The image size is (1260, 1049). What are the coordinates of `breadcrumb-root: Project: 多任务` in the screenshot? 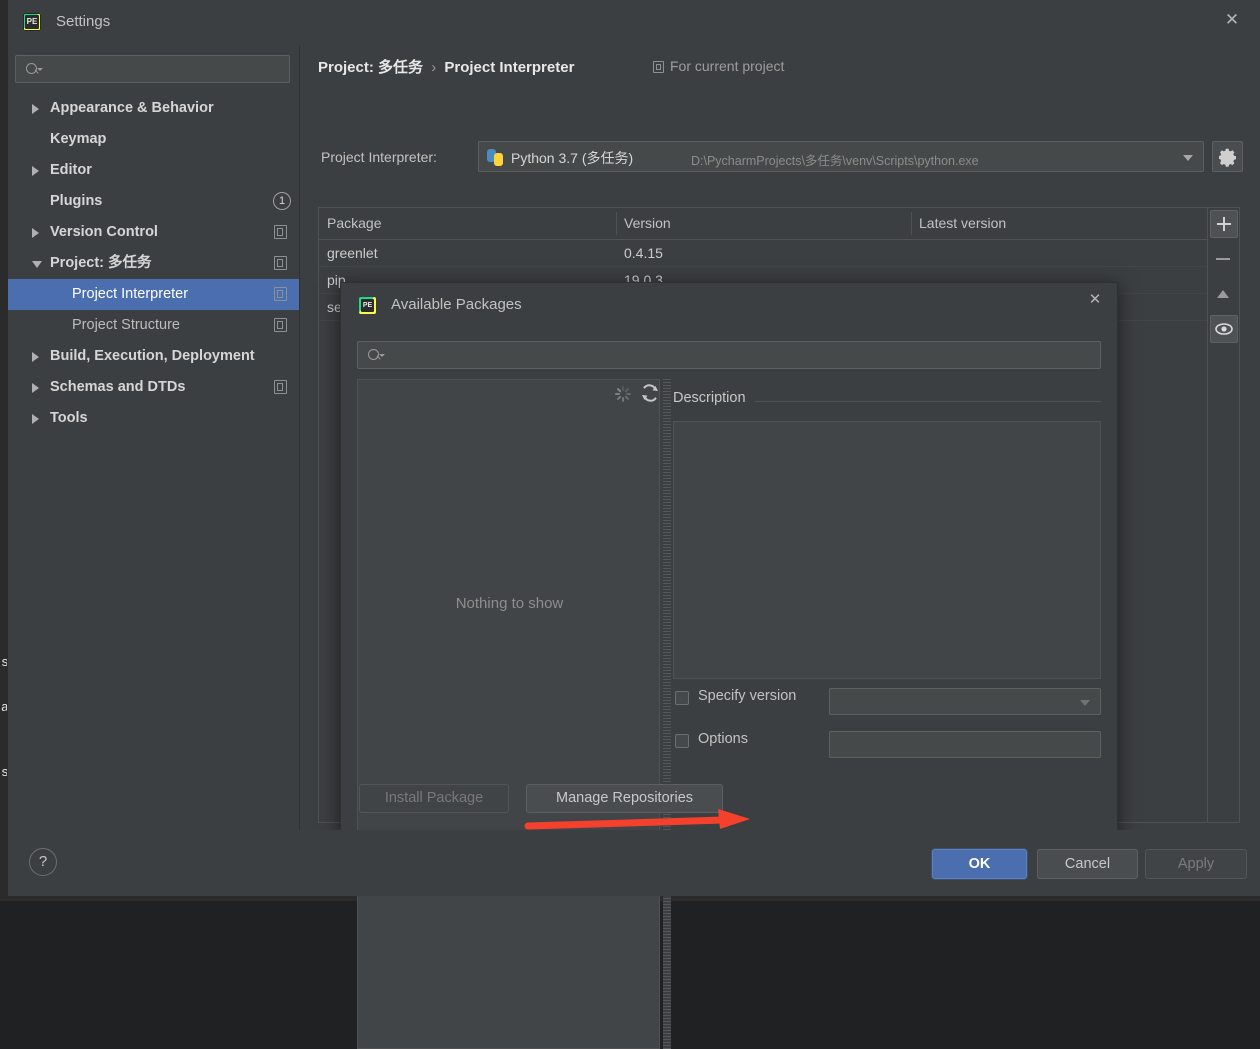 It's located at (370, 67).